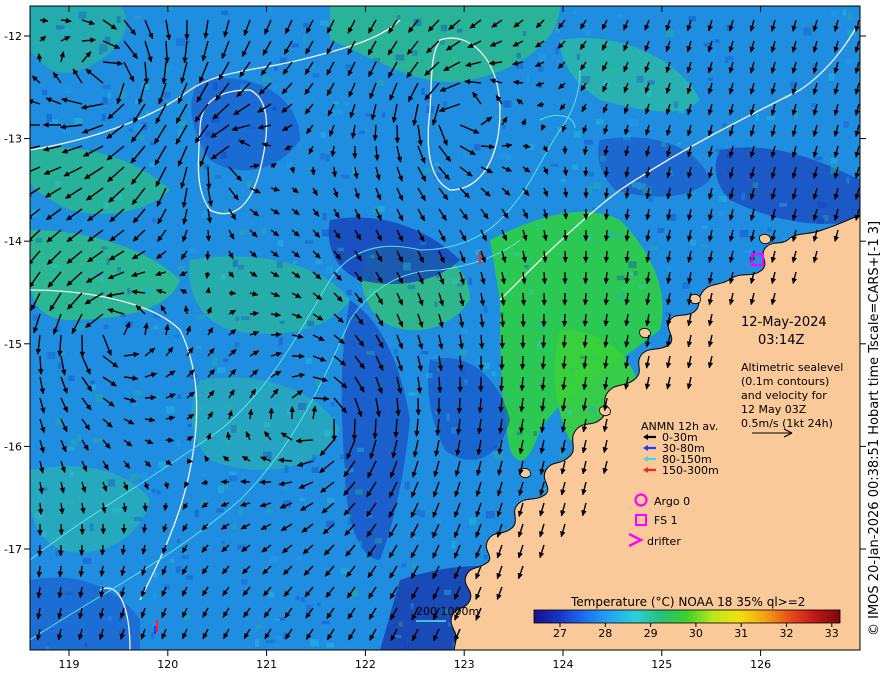  What do you see at coordinates (13, 446) in the screenshot?
I see `y-tick-label: -16` at bounding box center [13, 446].